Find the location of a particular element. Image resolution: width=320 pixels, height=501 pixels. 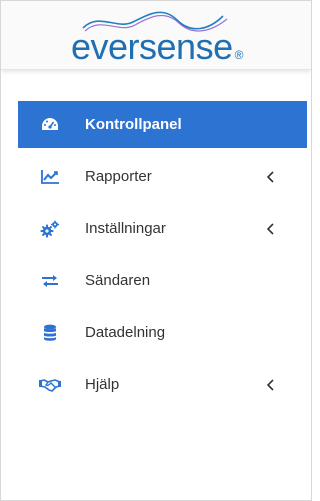

sidebar-item-datadelning: Datadelning is located at coordinates (162, 332).